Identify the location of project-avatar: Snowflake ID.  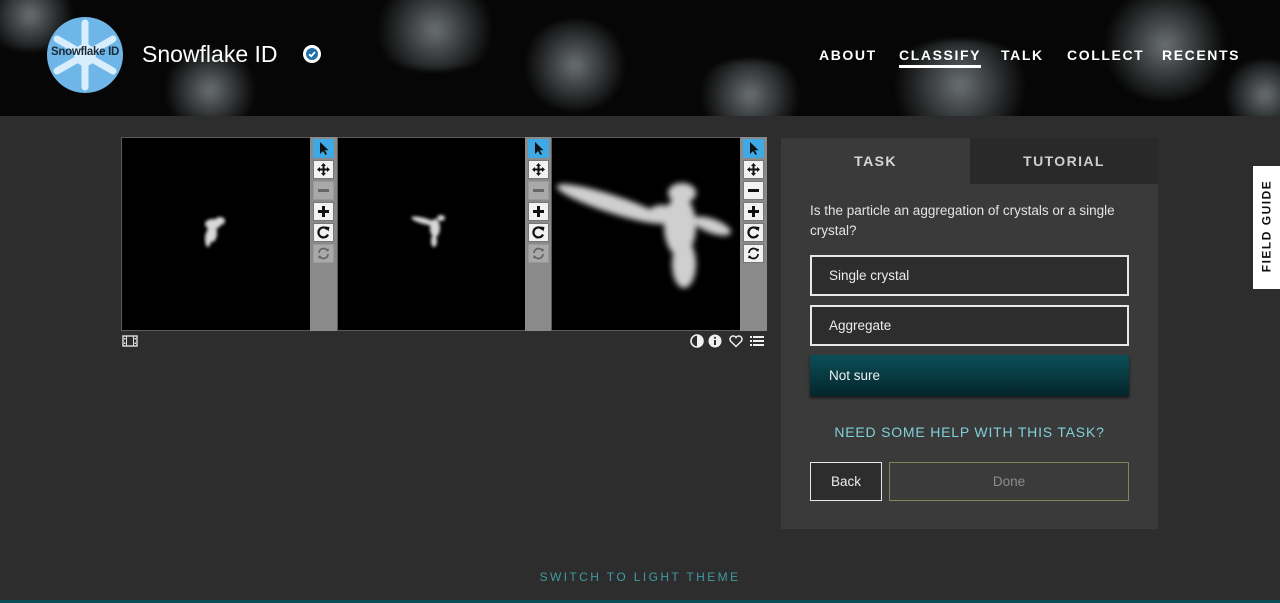
(85, 55).